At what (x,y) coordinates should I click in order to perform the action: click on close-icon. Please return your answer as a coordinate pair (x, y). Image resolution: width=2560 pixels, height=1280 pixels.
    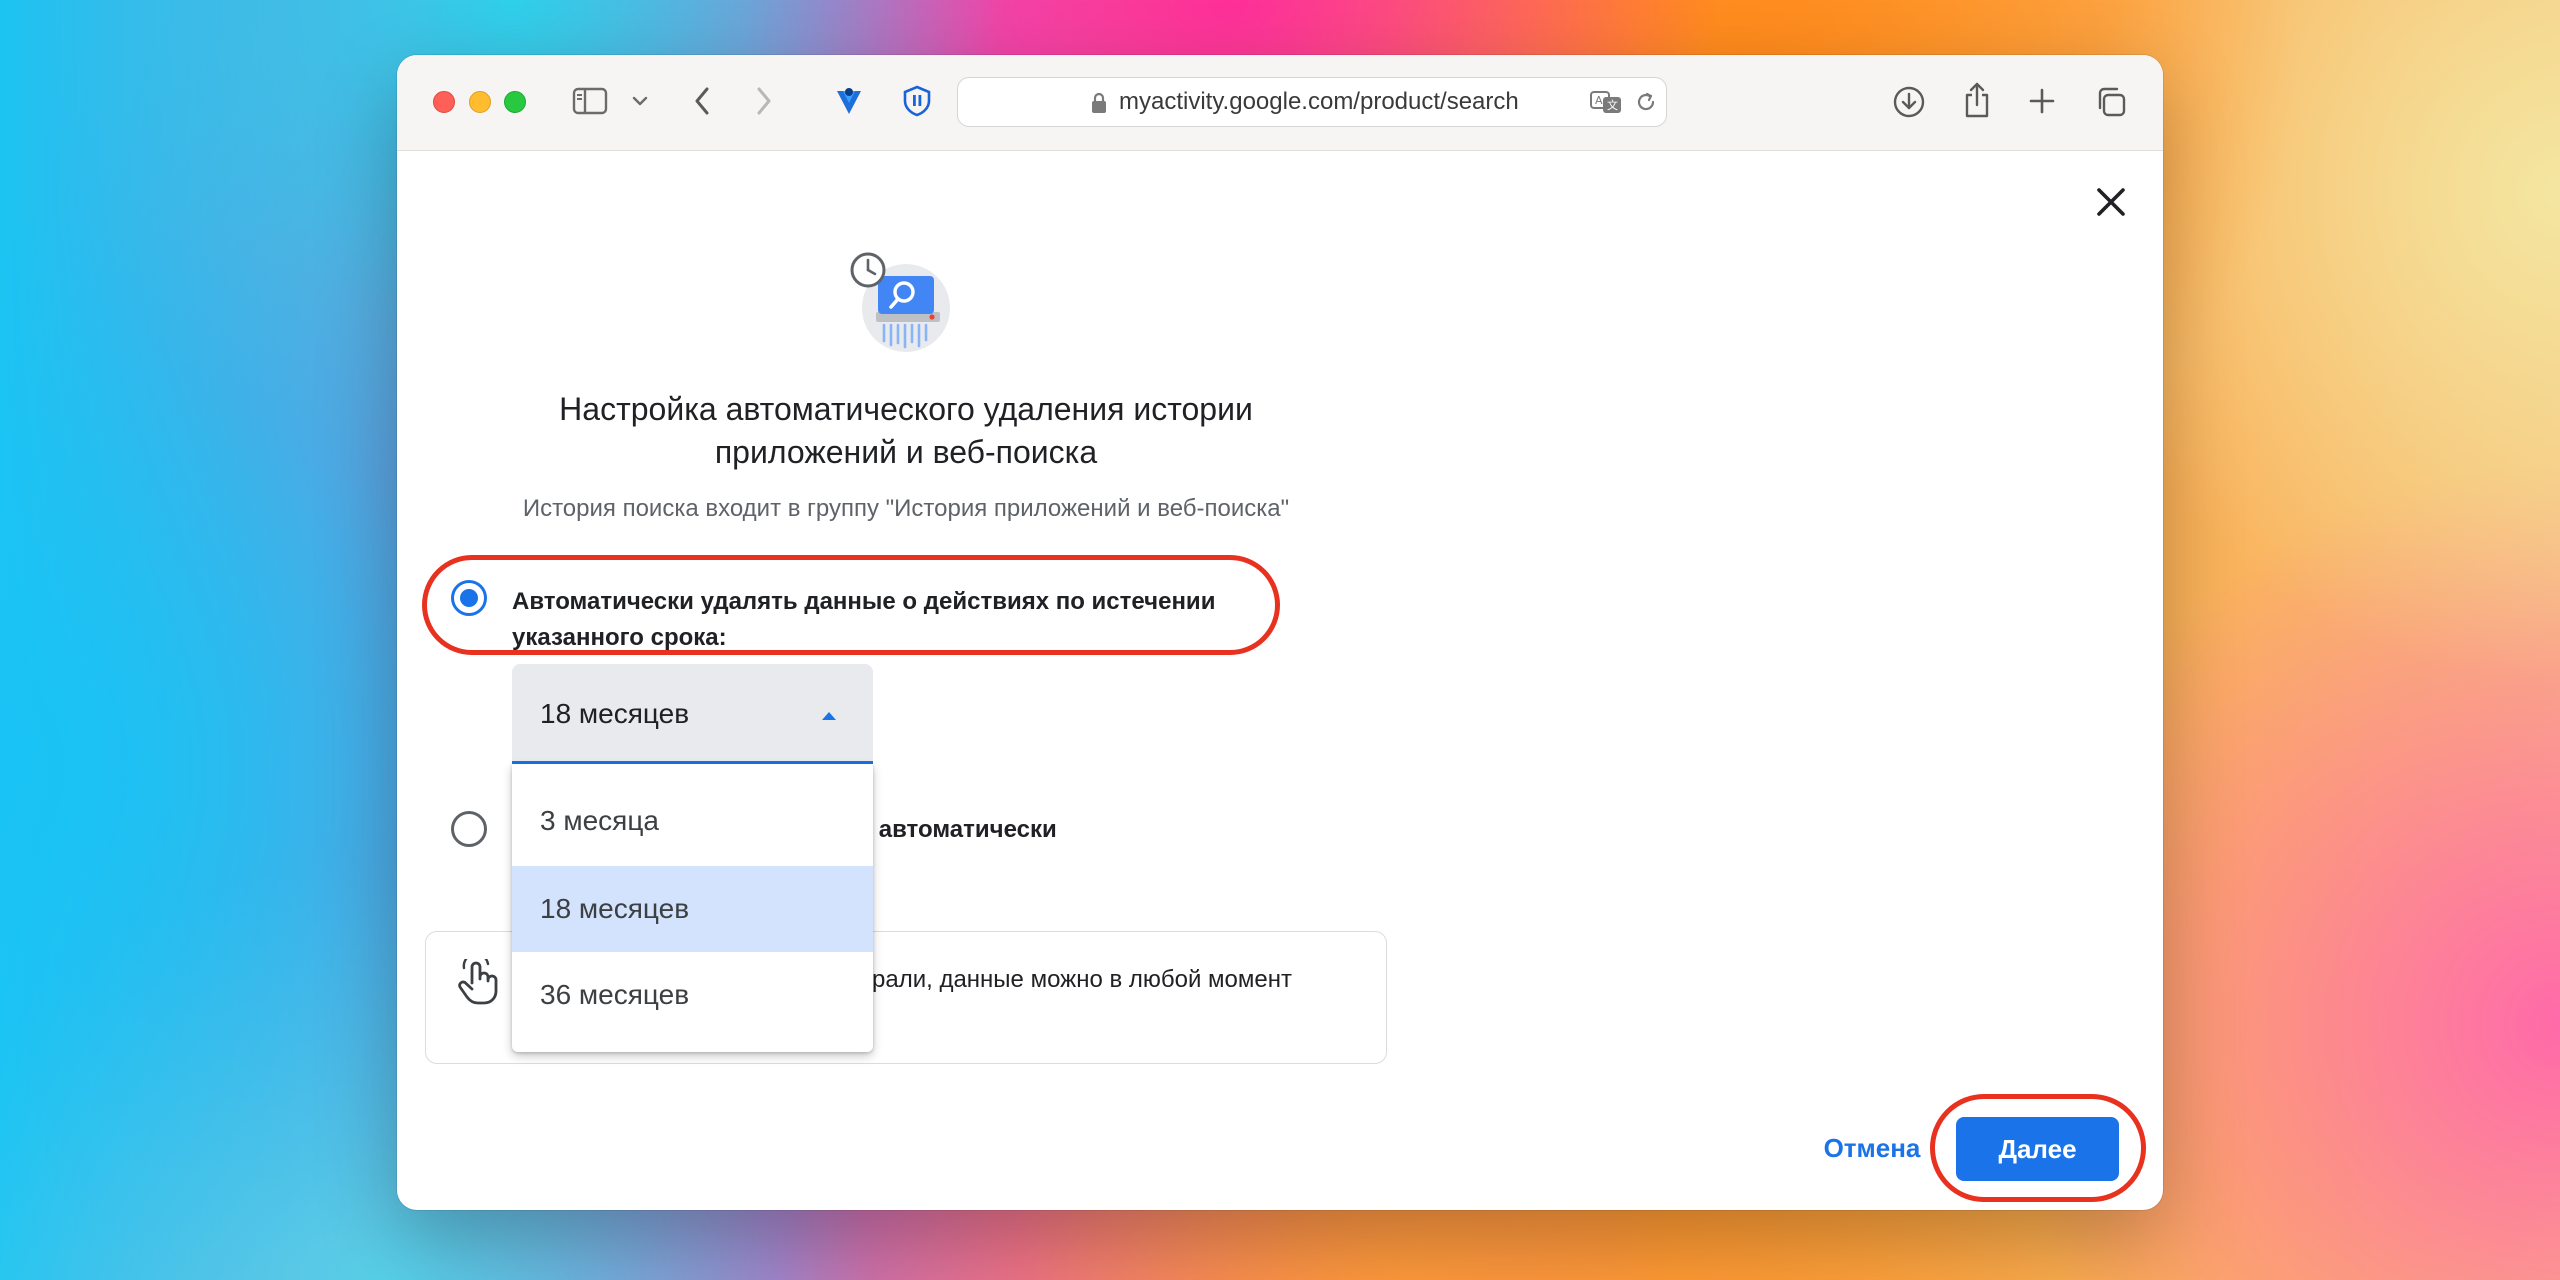
    Looking at the image, I should click on (2111, 202).